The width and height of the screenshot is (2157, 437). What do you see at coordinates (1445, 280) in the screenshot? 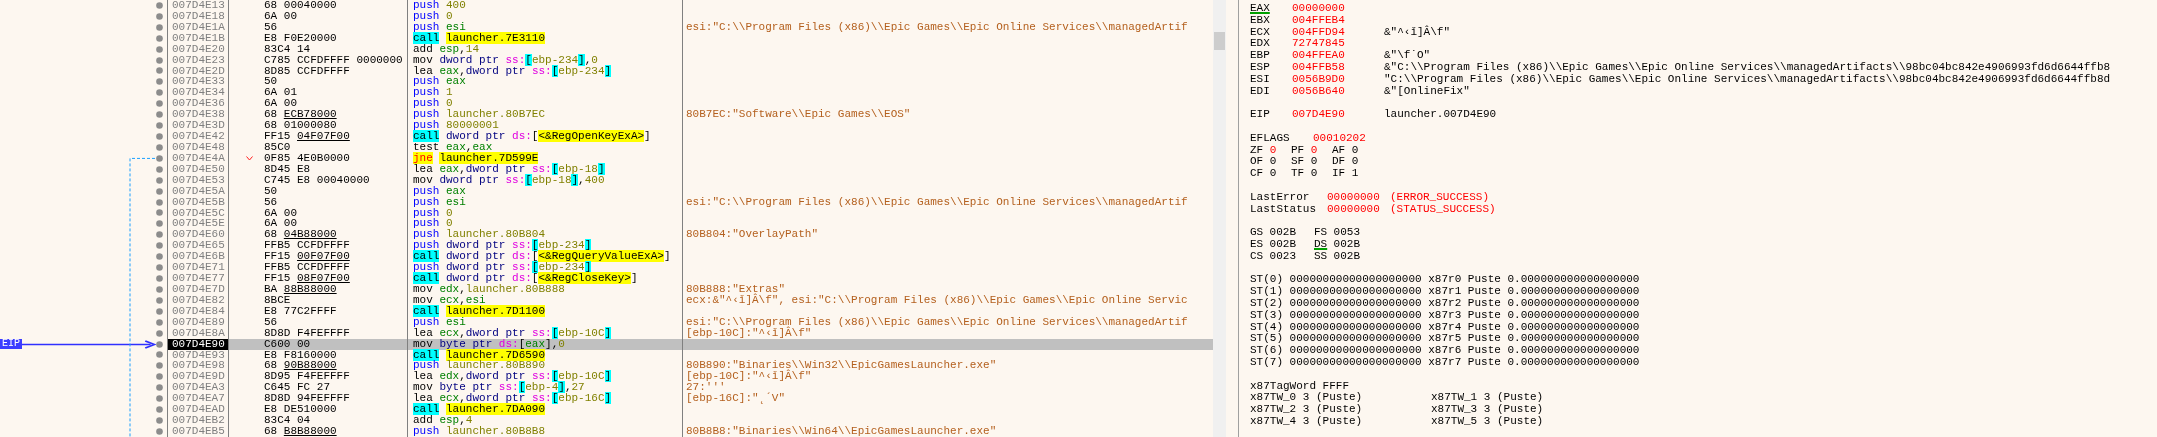
I see `fpu-register-line: ST(0) 00000000000000000000 x87r0 Puste 0.000000000000000000` at bounding box center [1445, 280].